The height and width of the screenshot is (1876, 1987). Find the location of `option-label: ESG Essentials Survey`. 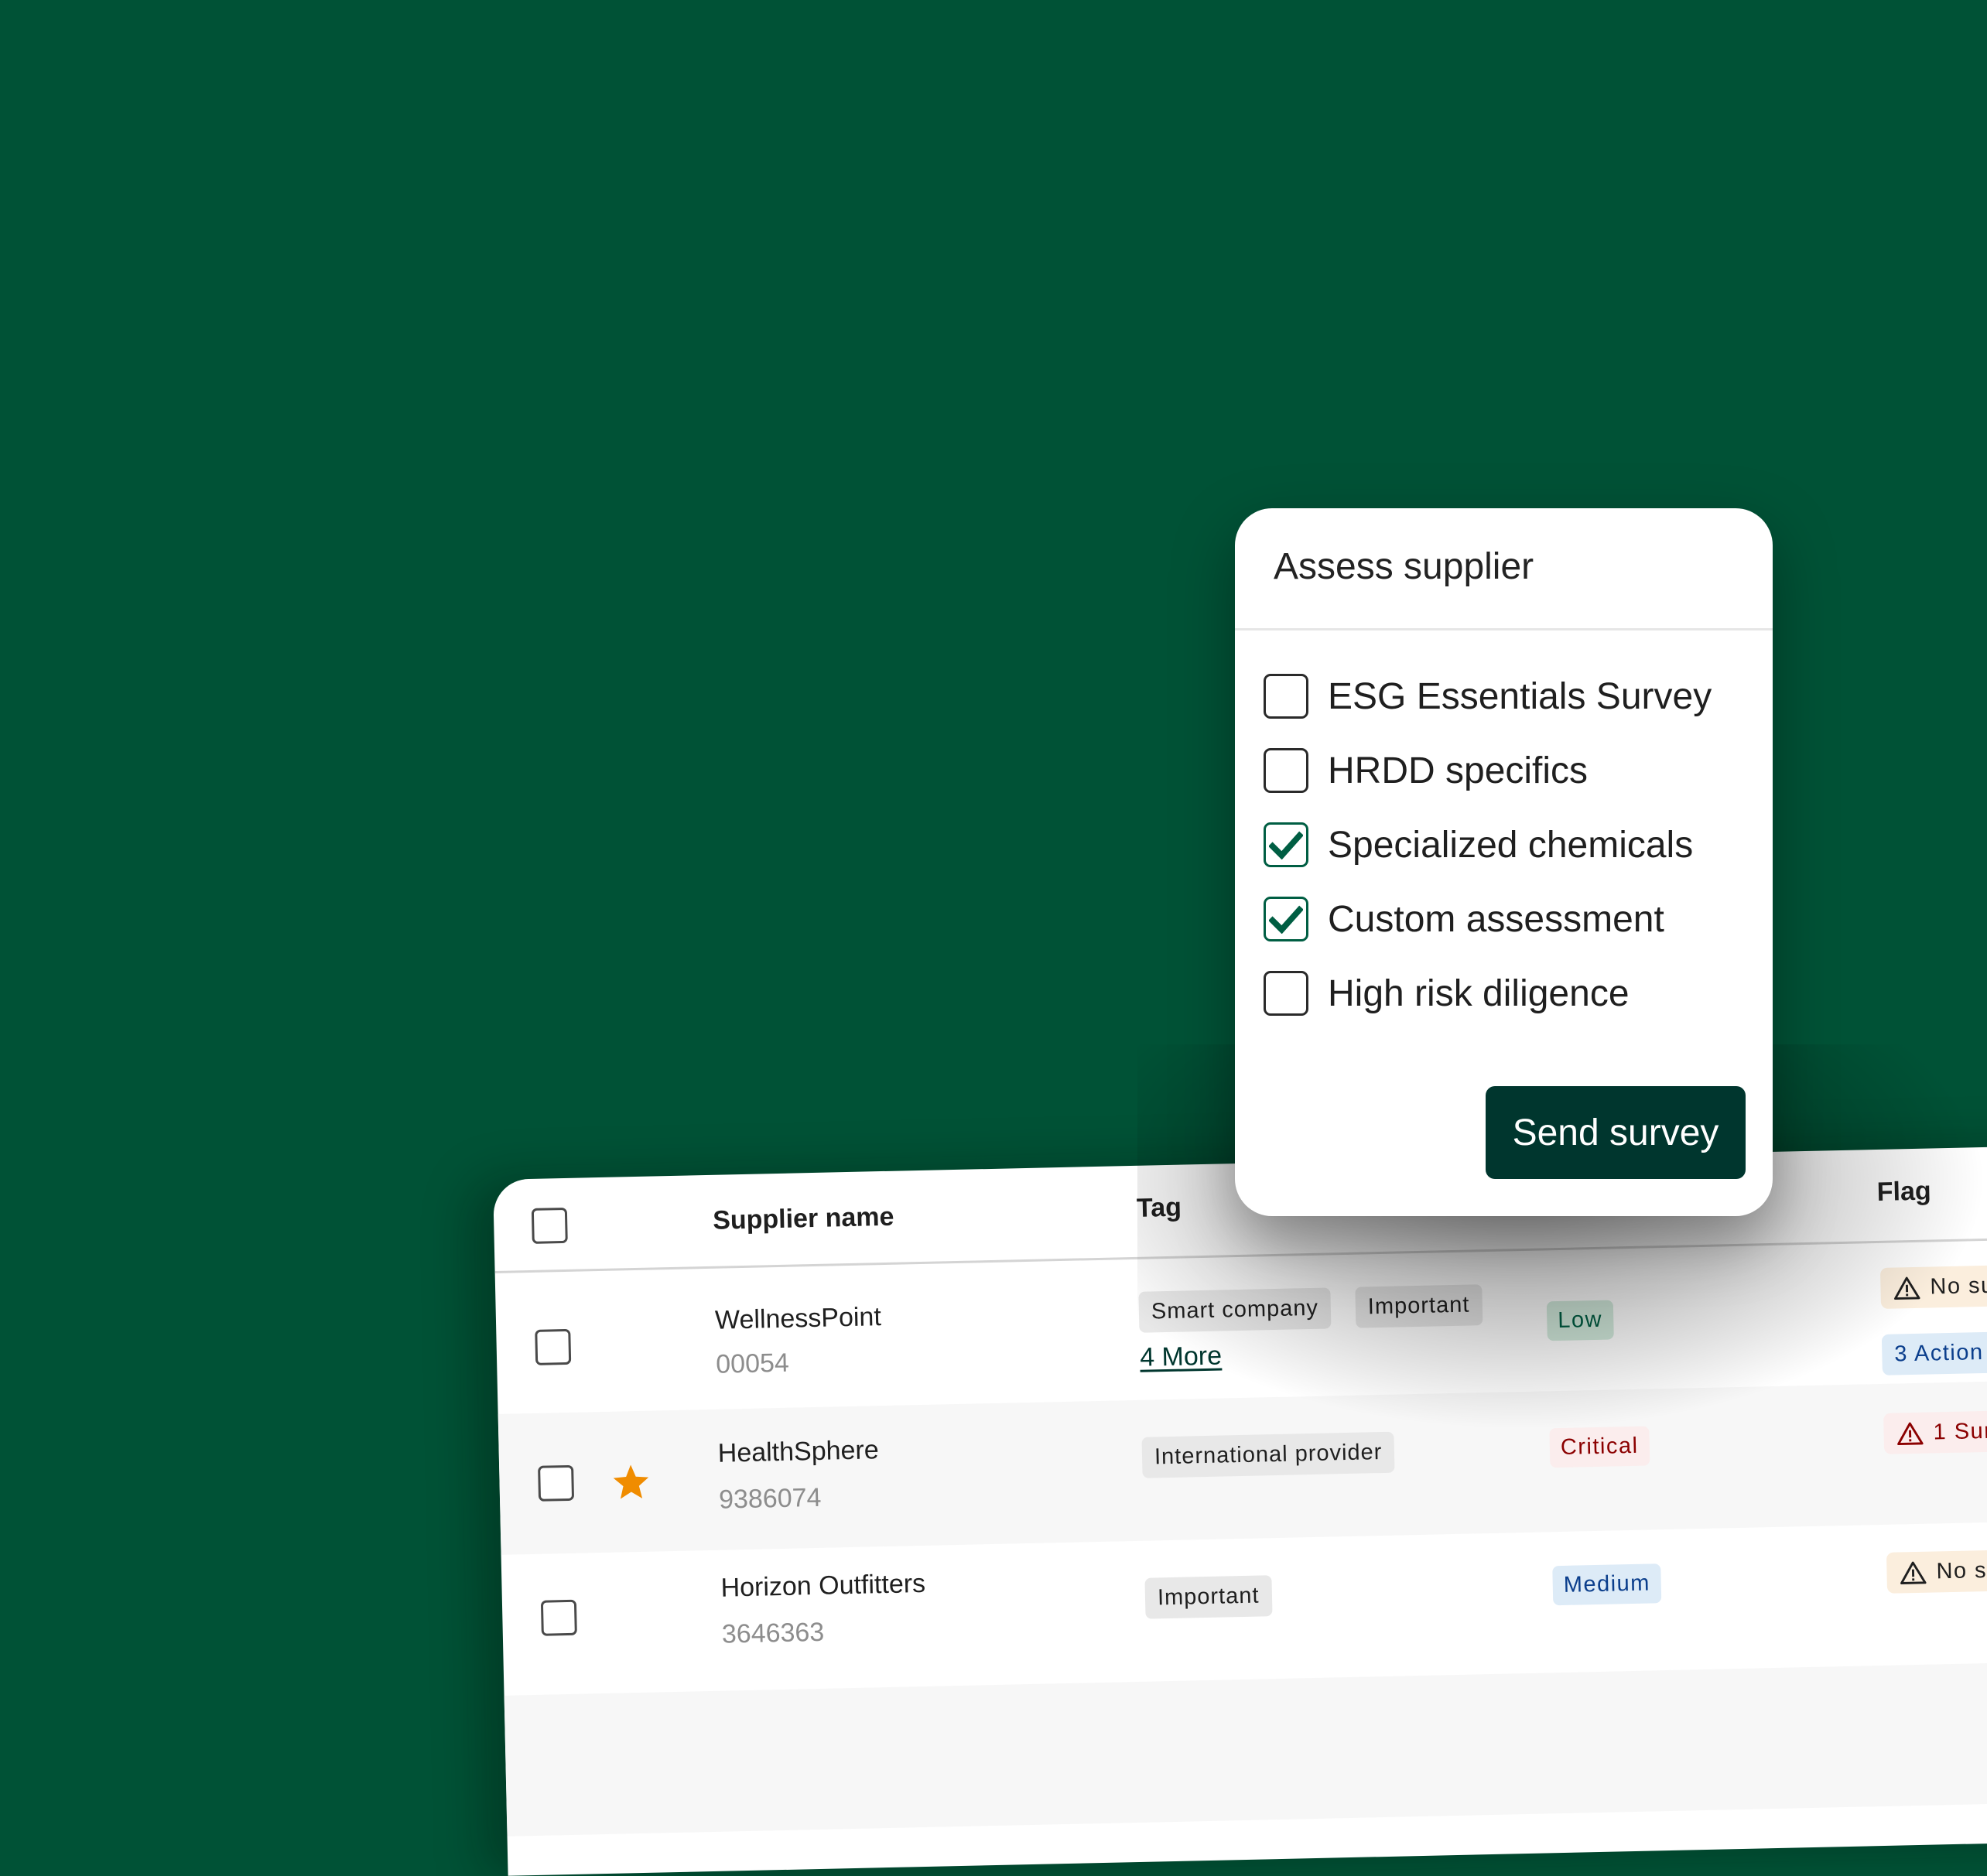

option-label: ESG Essentials Survey is located at coordinates (1520, 696).